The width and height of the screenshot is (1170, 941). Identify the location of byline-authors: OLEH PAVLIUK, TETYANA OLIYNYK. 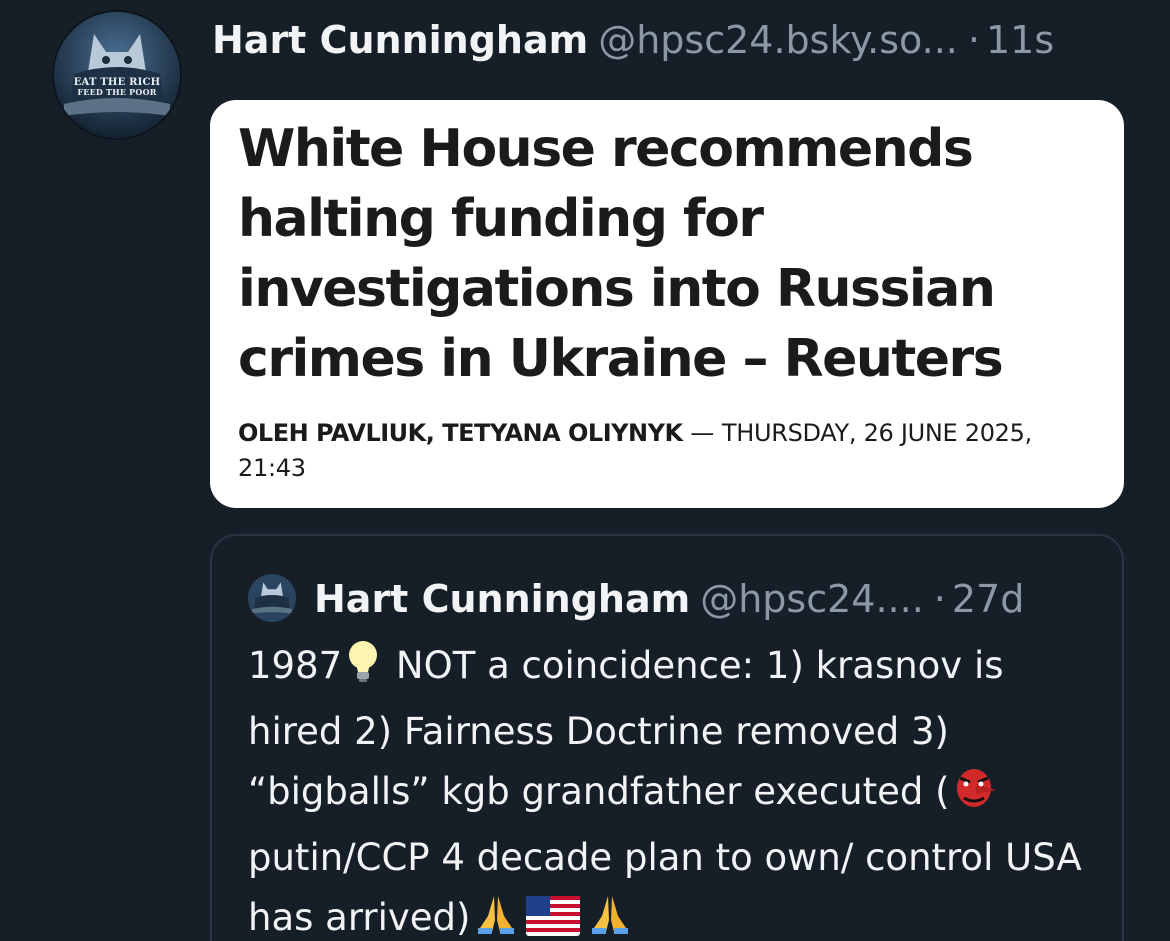
(460, 433).